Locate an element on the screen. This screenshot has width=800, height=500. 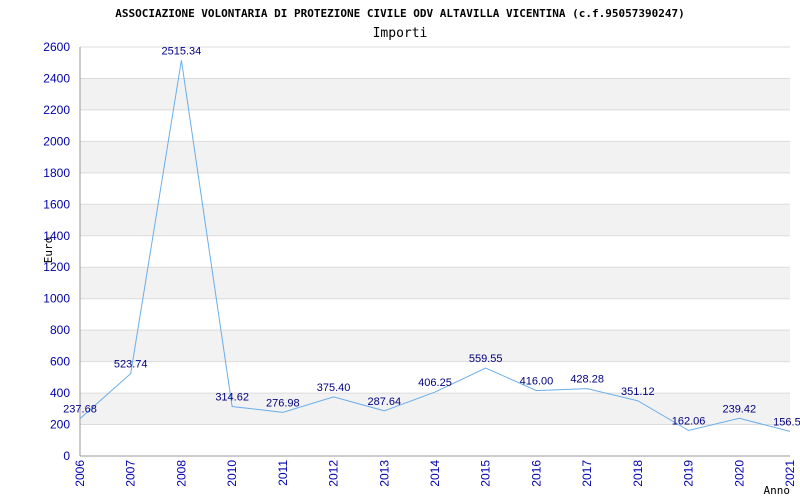
x-tick-label: 2020 is located at coordinates (739, 473).